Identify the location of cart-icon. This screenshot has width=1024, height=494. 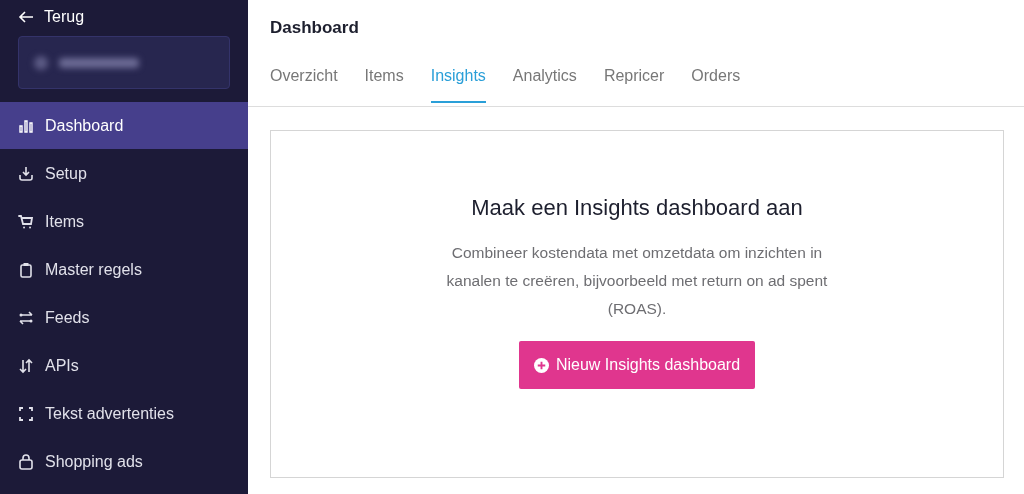
(26, 221).